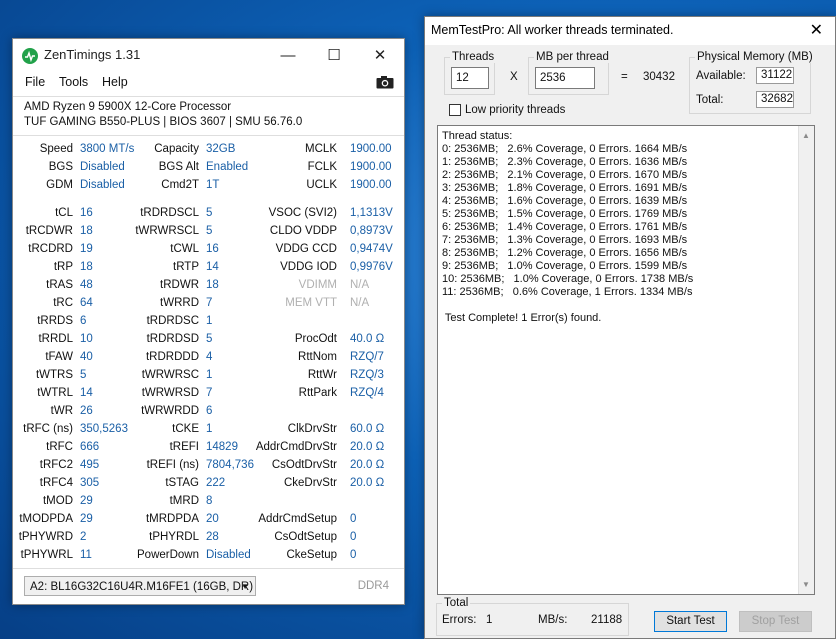 This screenshot has height=639, width=836. I want to click on menu-file: File, so click(35, 82).